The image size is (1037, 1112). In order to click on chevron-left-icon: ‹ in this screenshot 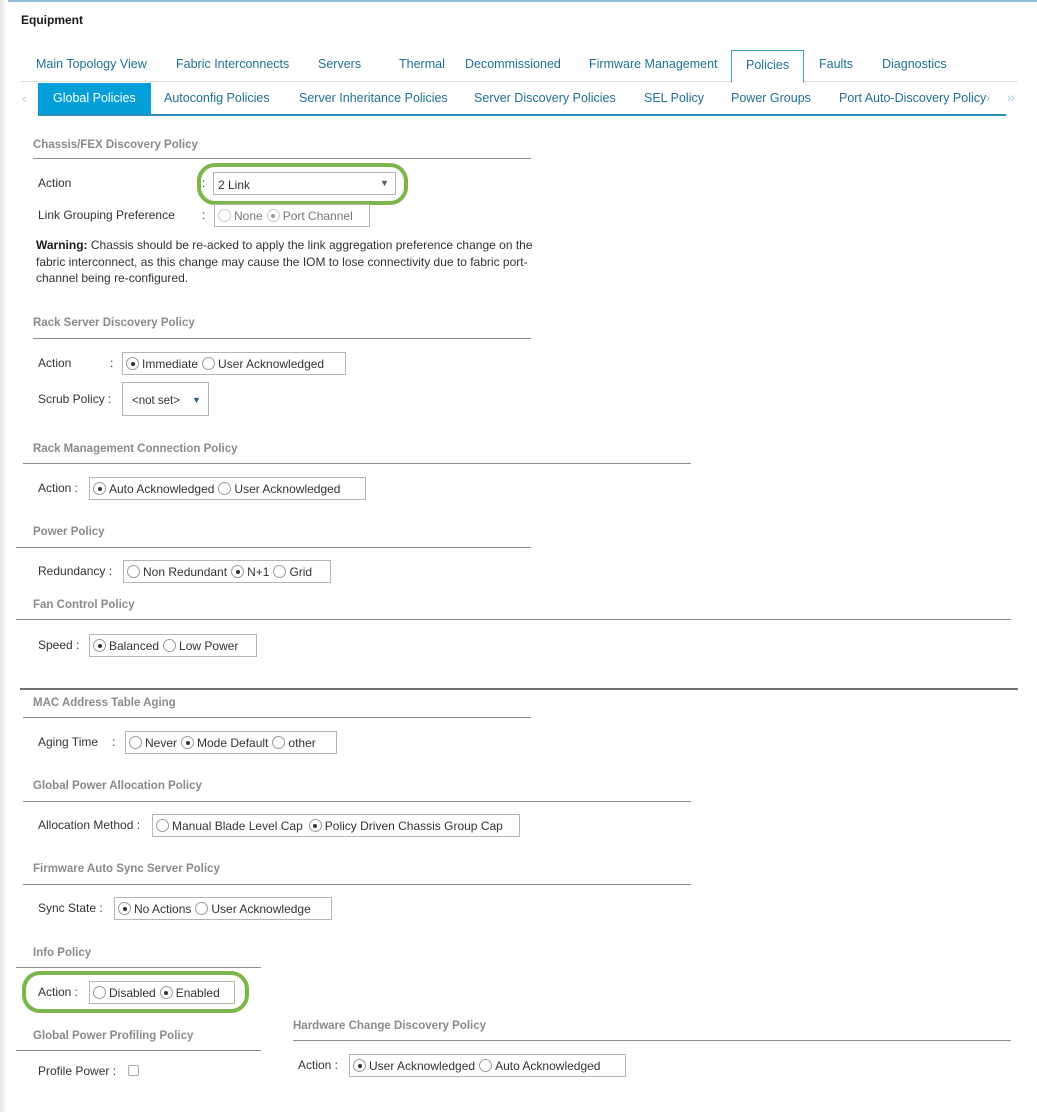, I will do `click(24, 98)`.